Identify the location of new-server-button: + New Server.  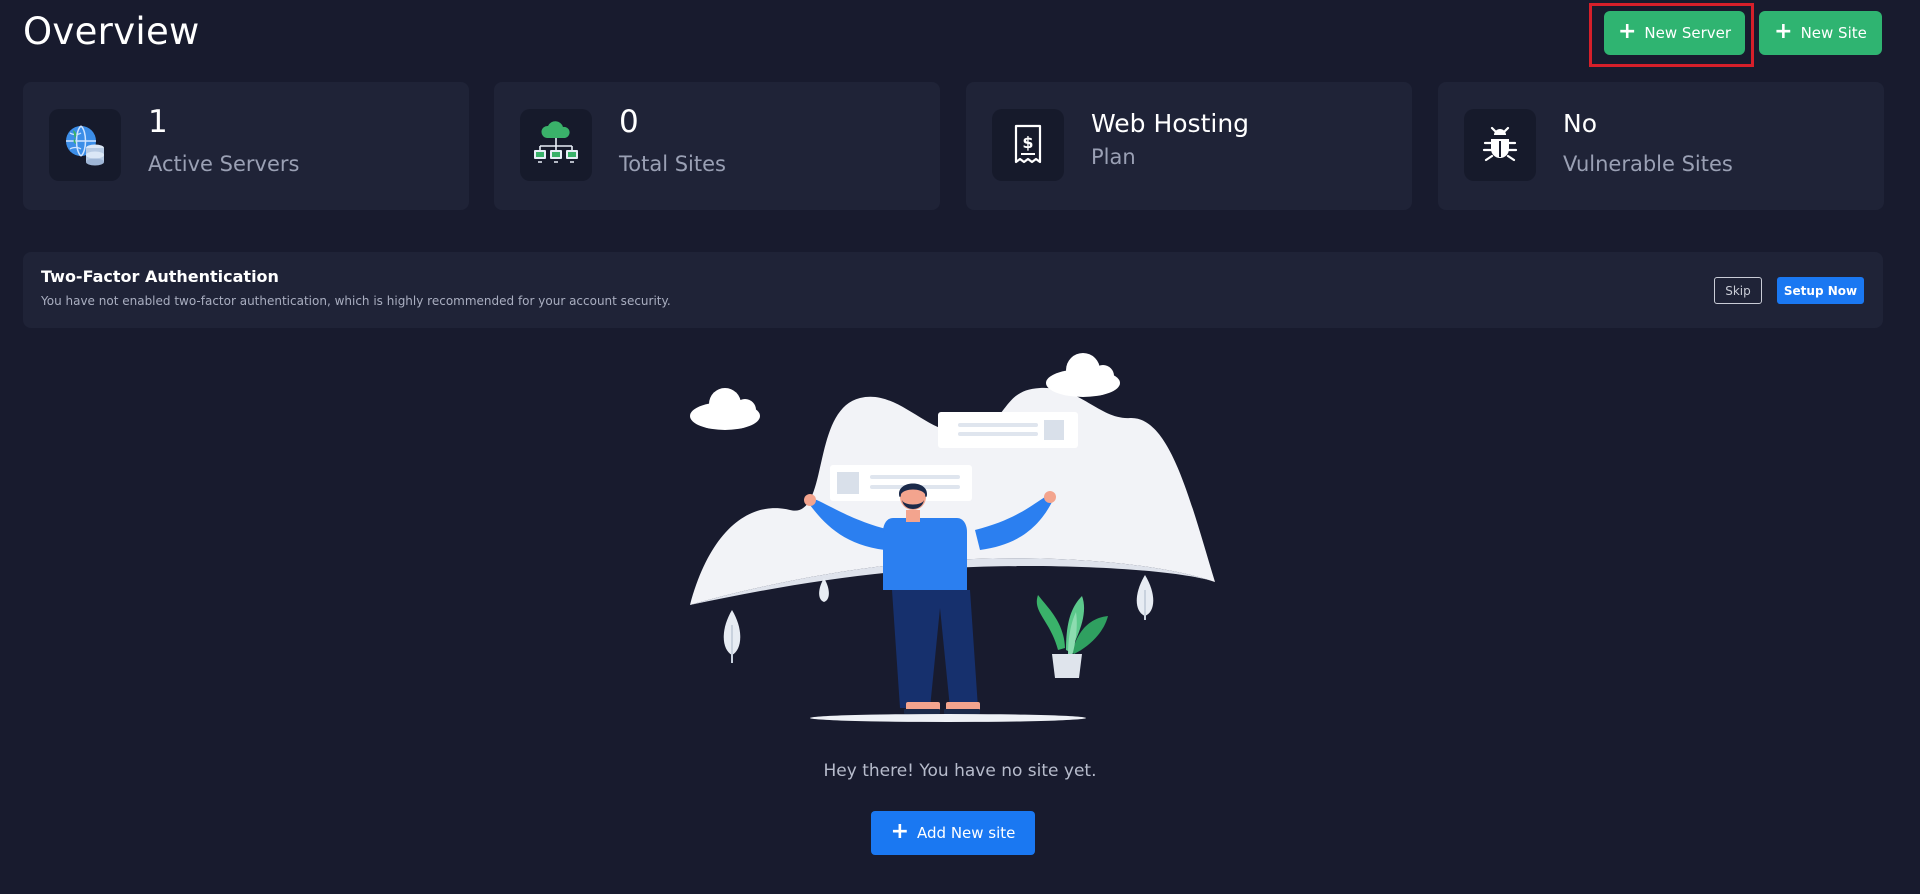
(1674, 33).